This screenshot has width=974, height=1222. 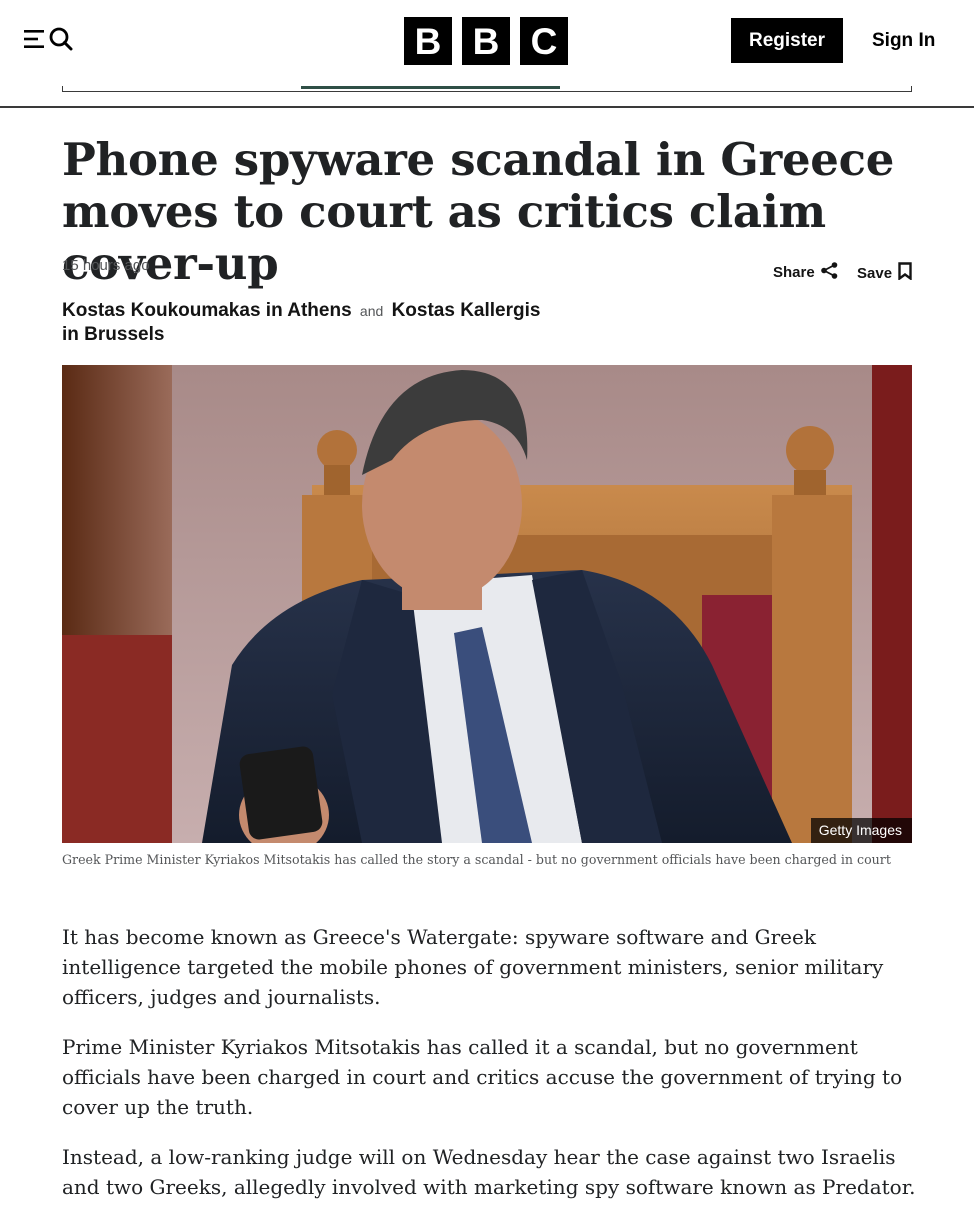 What do you see at coordinates (487, 107) in the screenshot?
I see `header-divider` at bounding box center [487, 107].